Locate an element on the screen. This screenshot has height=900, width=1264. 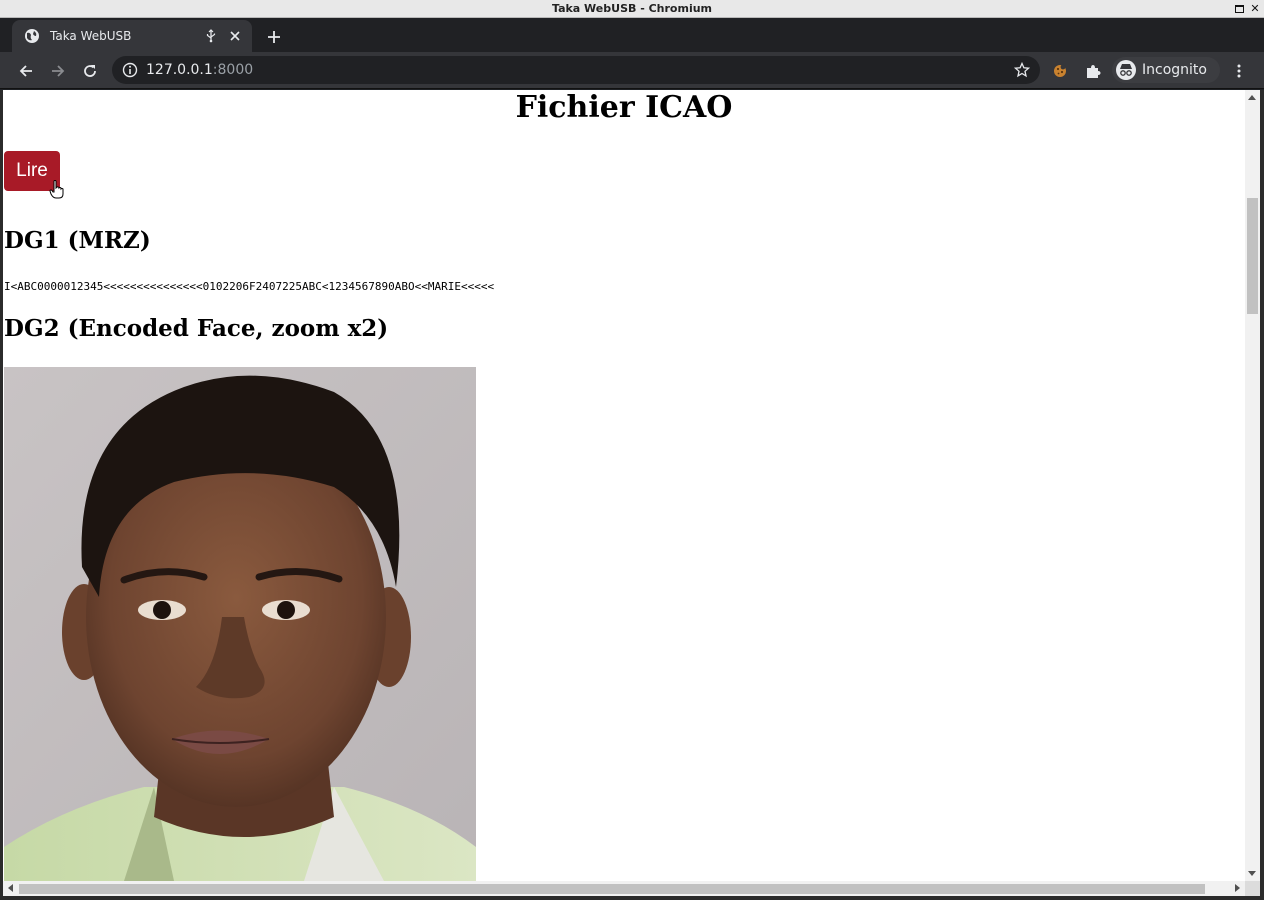
incognito-label: Incognito is located at coordinates (1174, 70).